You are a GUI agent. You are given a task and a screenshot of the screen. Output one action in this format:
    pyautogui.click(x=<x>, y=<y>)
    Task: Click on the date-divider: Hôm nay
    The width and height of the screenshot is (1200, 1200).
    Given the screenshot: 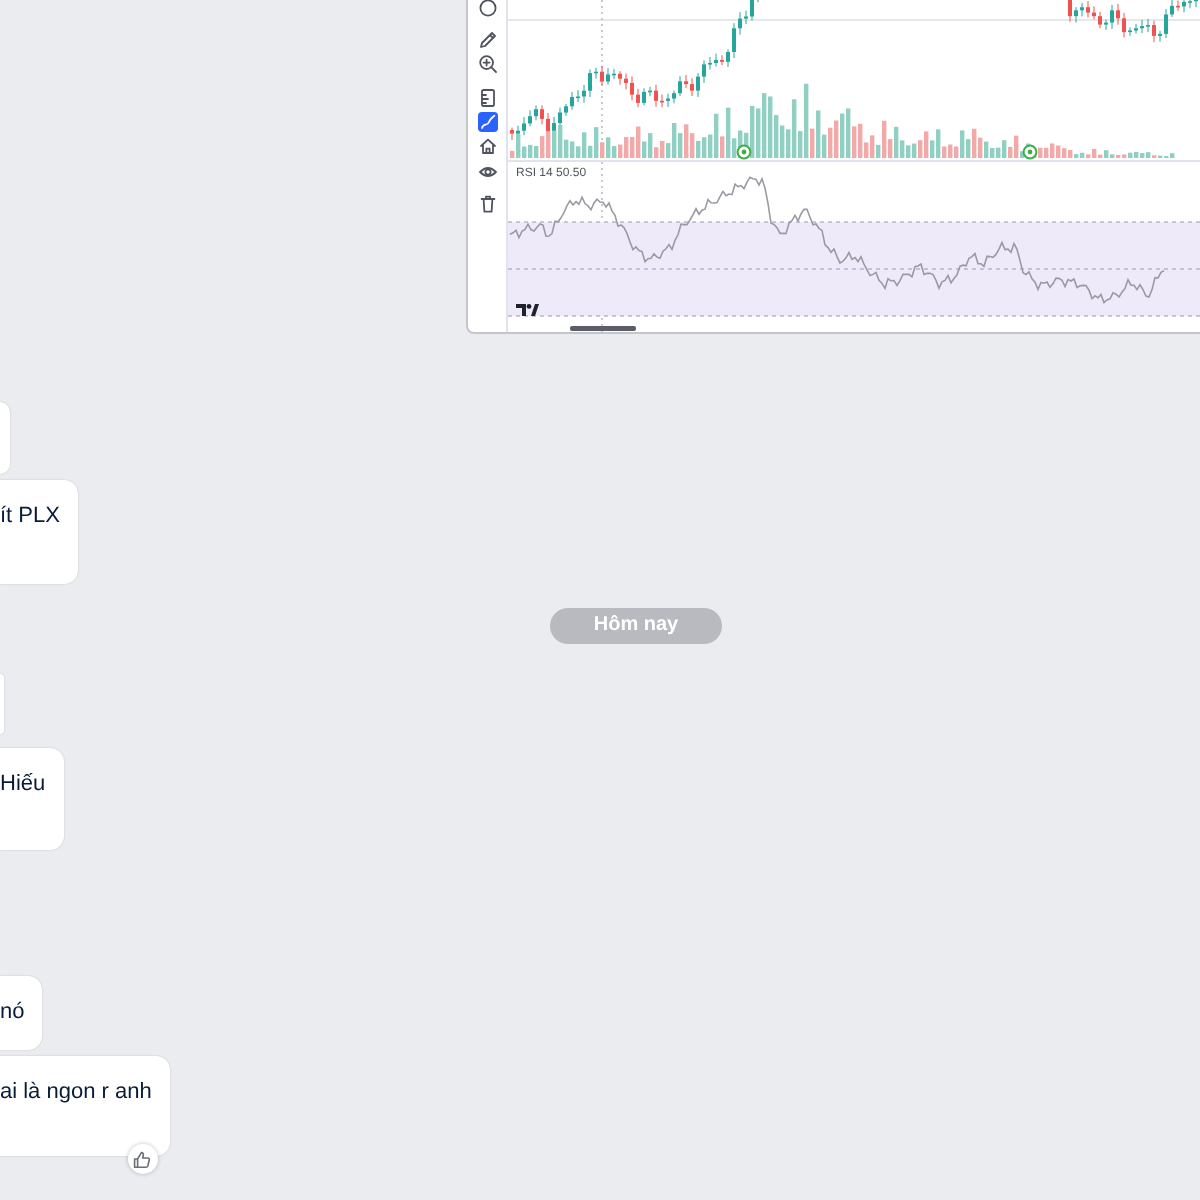 What is the action you would take?
    pyautogui.click(x=636, y=626)
    